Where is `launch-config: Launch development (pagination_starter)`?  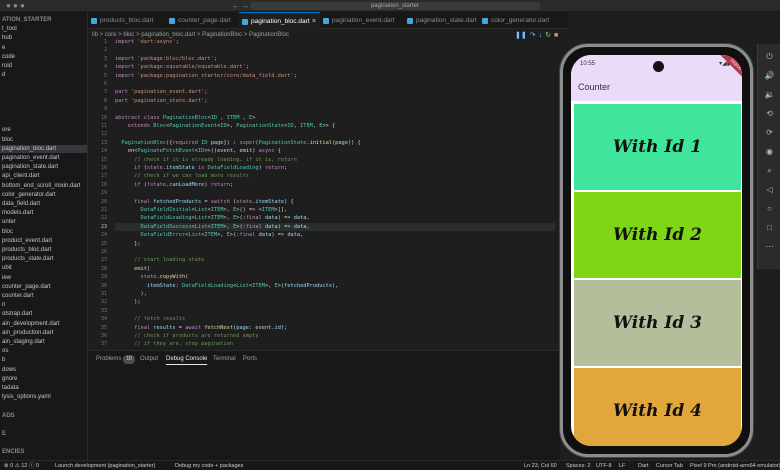 launch-config: Launch development (pagination_starter) is located at coordinates (105, 465).